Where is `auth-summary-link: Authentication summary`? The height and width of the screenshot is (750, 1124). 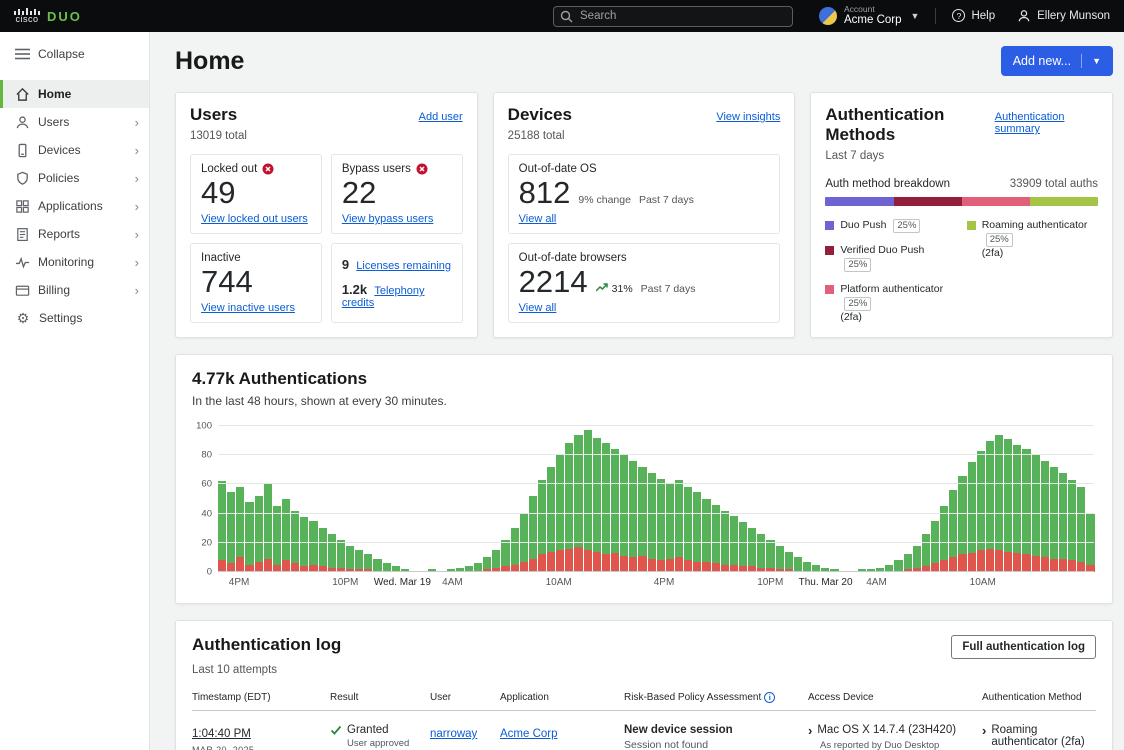 auth-summary-link: Authentication summary is located at coordinates (1046, 123).